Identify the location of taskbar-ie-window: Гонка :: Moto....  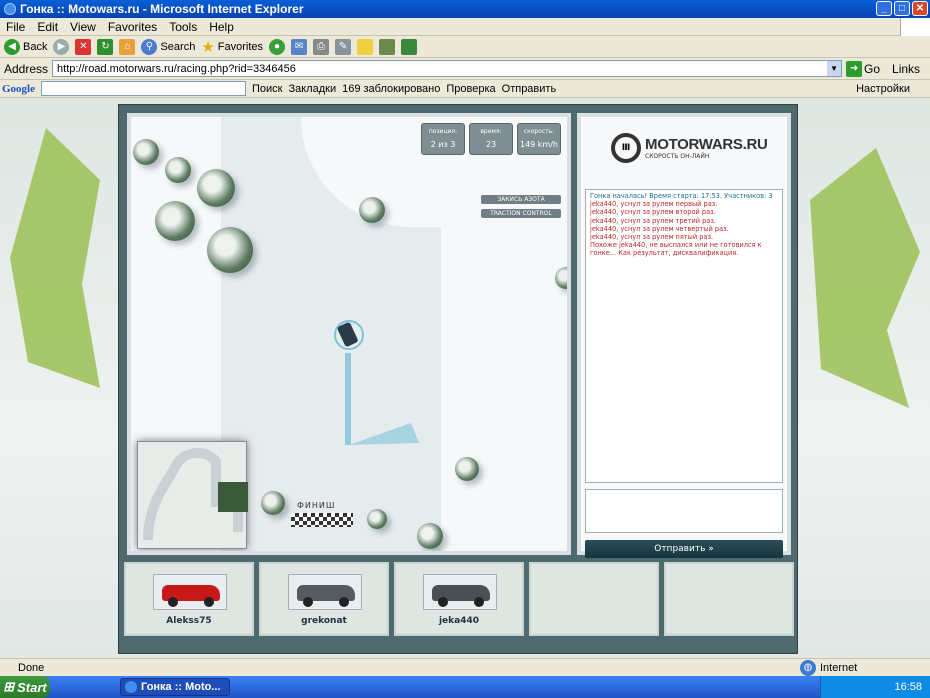
(175, 687).